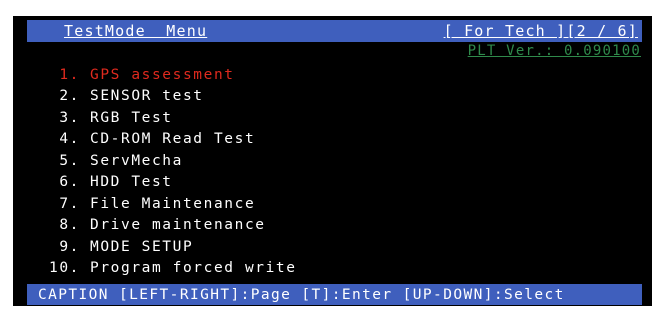 Image resolution: width=665 pixels, height=322 pixels. I want to click on menu-item-rgb-test: 3. RGB Test, so click(171, 118).